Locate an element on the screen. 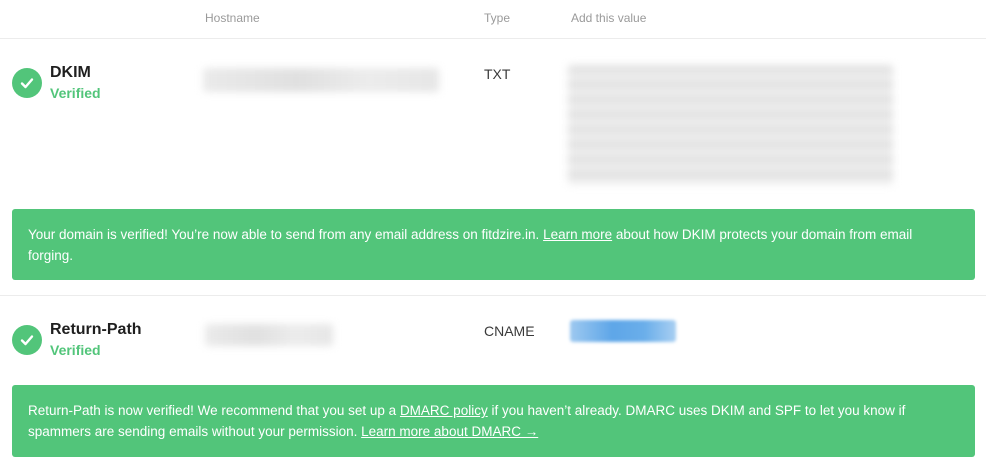 The image size is (986, 468). type-column-header: Type is located at coordinates (497, 18).